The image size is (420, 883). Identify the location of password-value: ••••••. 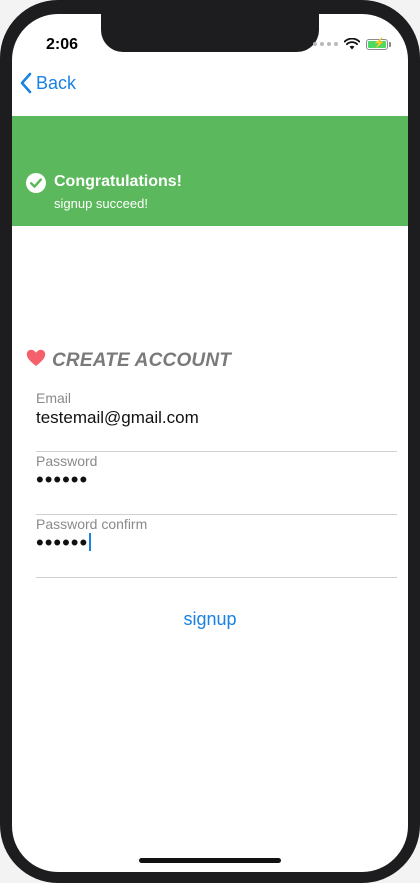
(62, 479).